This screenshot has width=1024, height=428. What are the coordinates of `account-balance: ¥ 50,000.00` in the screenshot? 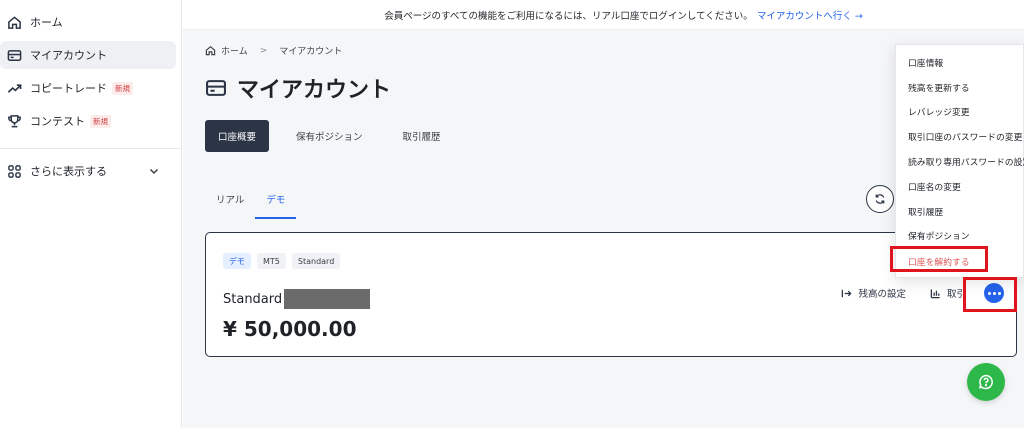 It's located at (290, 329).